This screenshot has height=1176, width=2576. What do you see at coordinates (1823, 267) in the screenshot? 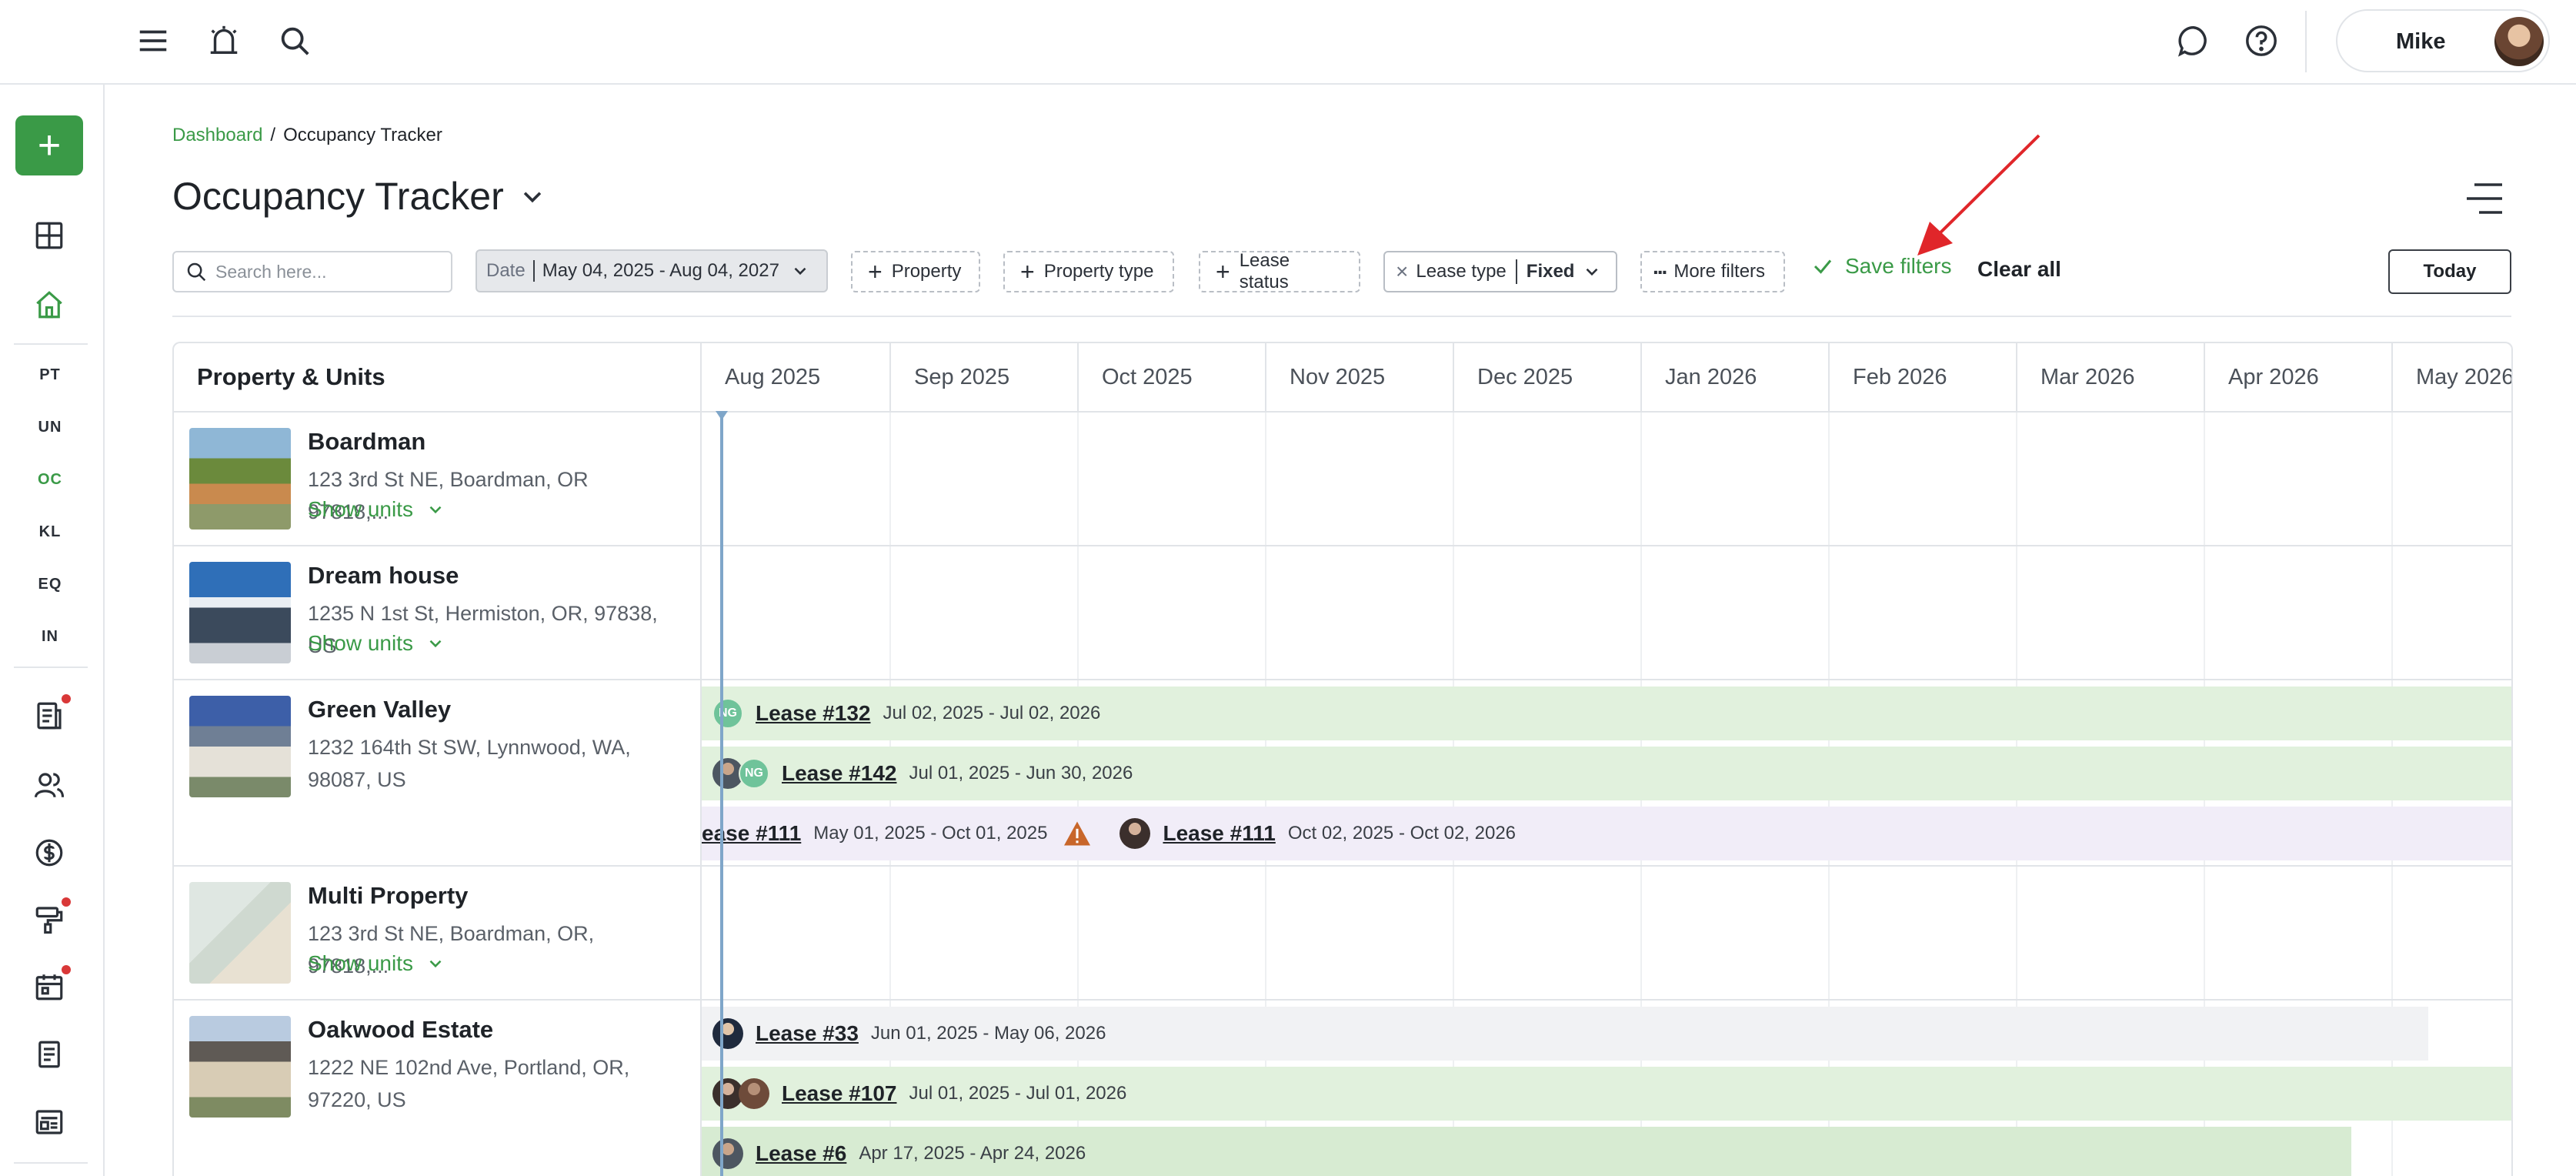
I see `check-icon` at bounding box center [1823, 267].